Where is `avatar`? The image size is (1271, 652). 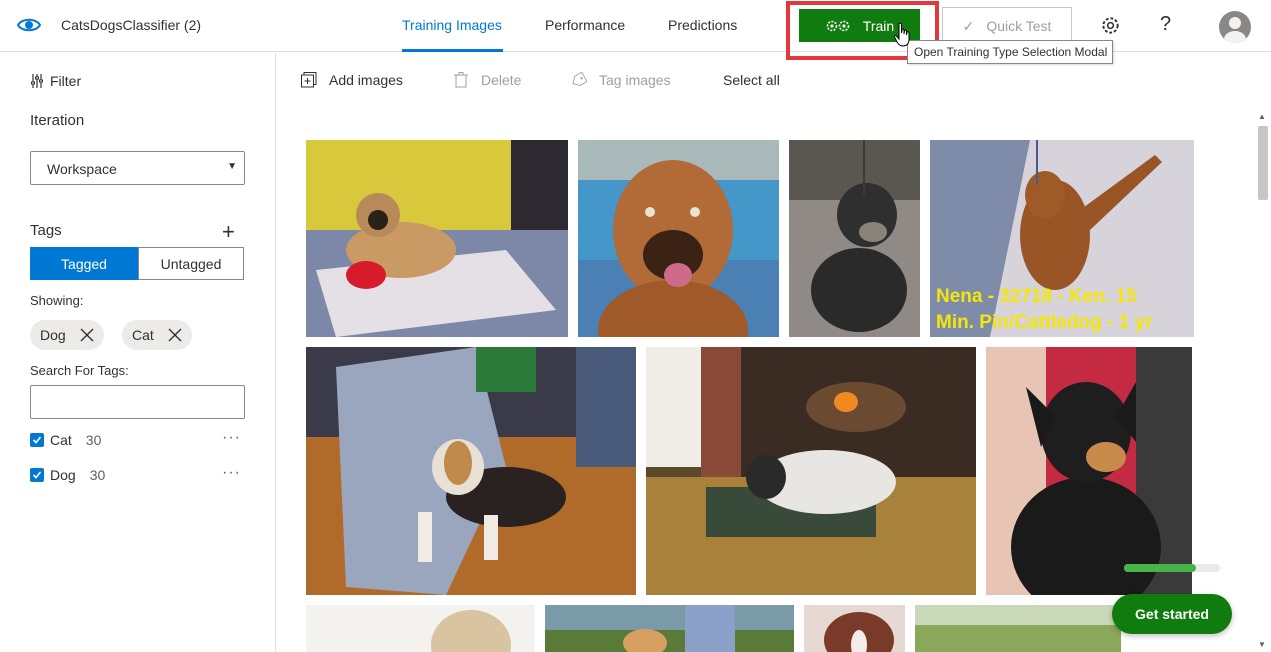
avatar is located at coordinates (1235, 27).